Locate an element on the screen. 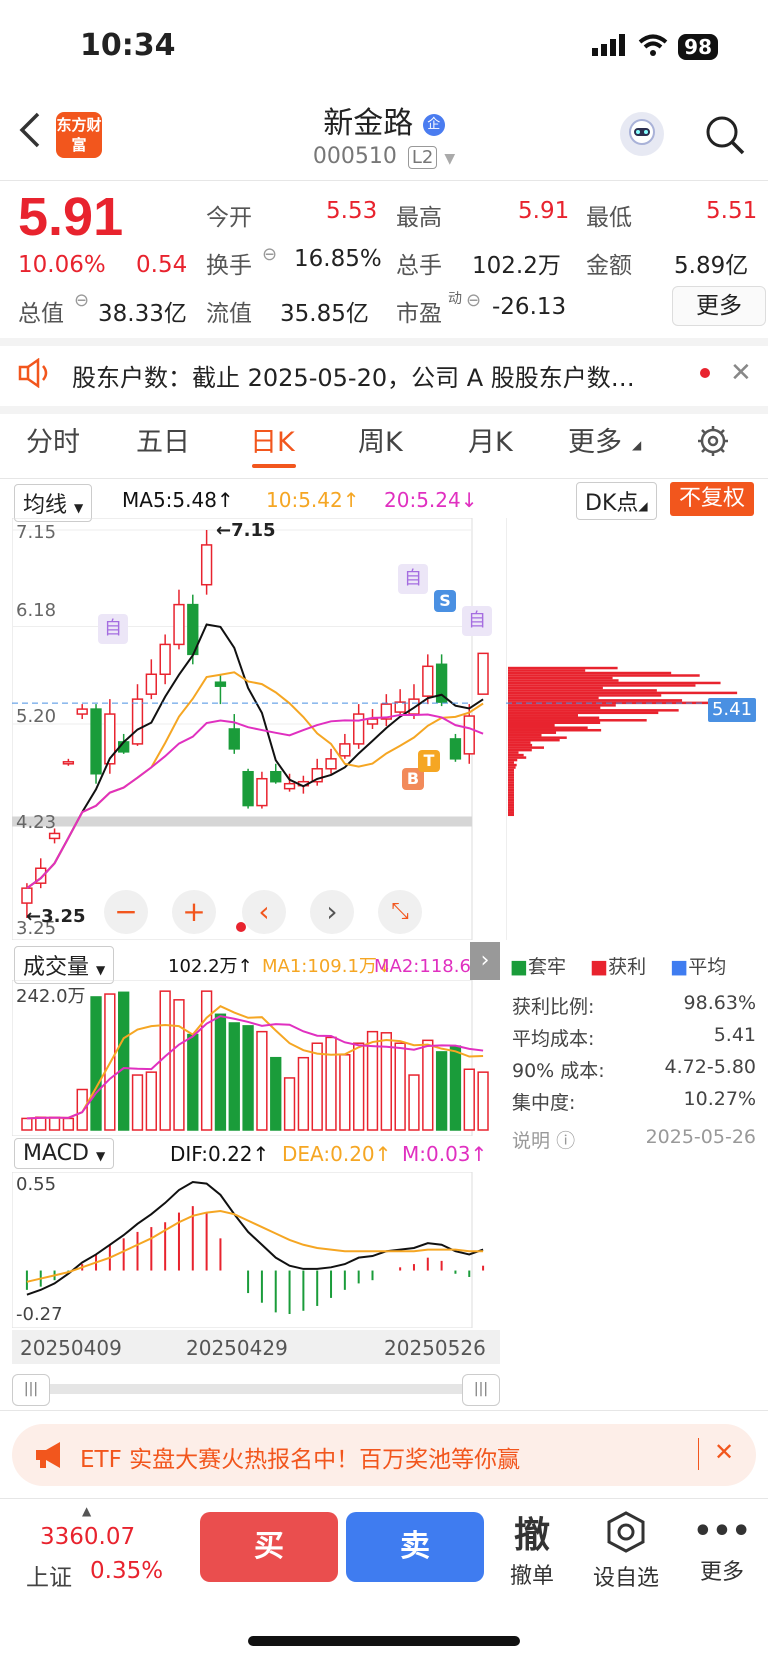 This screenshot has height=1663, width=768. cancel-order-button: 撤 撤单 is located at coordinates (532, 1548).